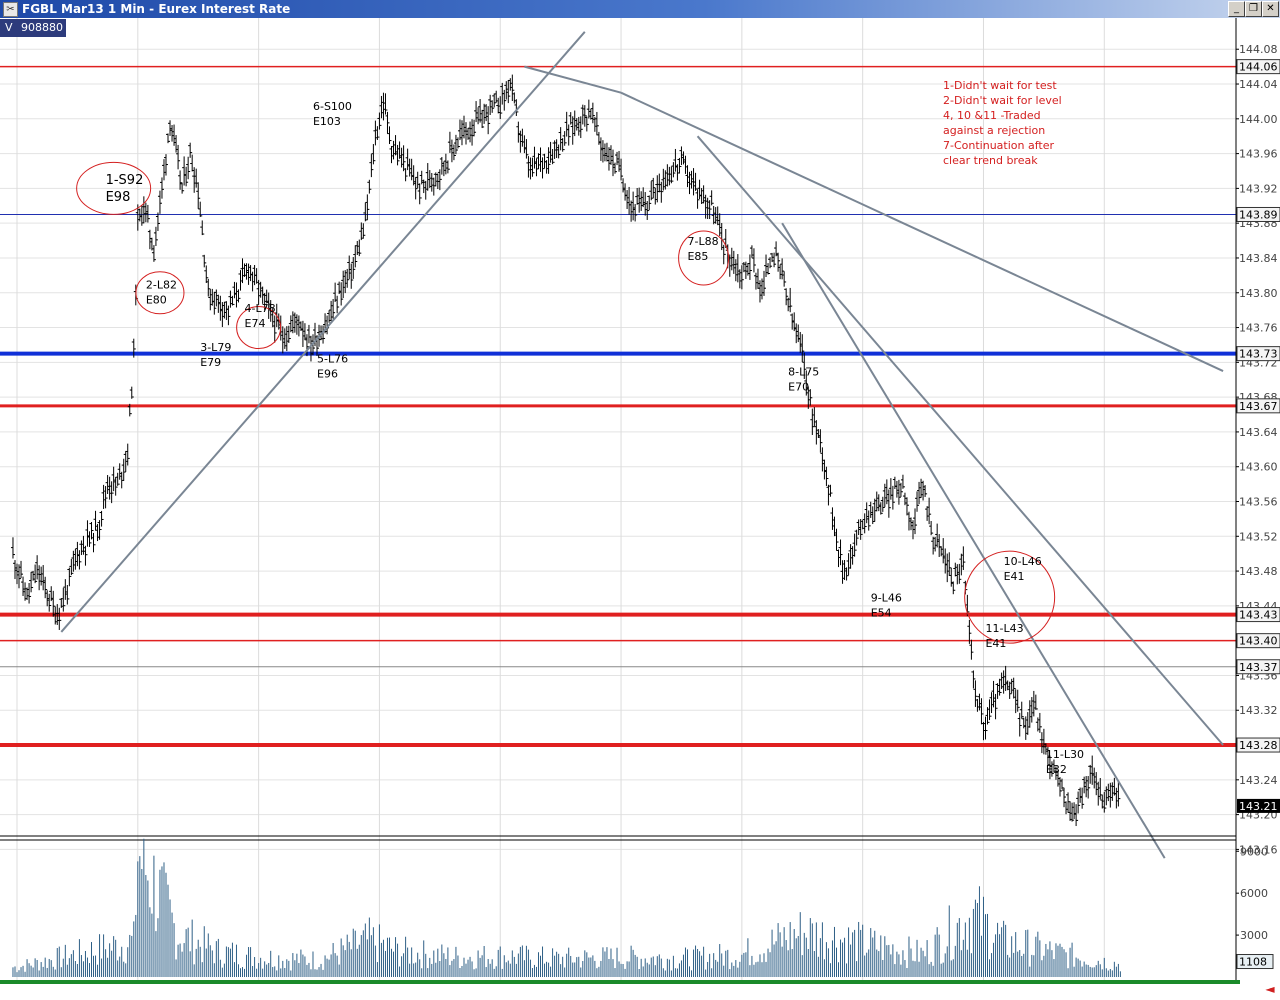 This screenshot has height=1000, width=1280. What do you see at coordinates (327, 373) in the screenshot?
I see `trade-annotation-line: E96` at bounding box center [327, 373].